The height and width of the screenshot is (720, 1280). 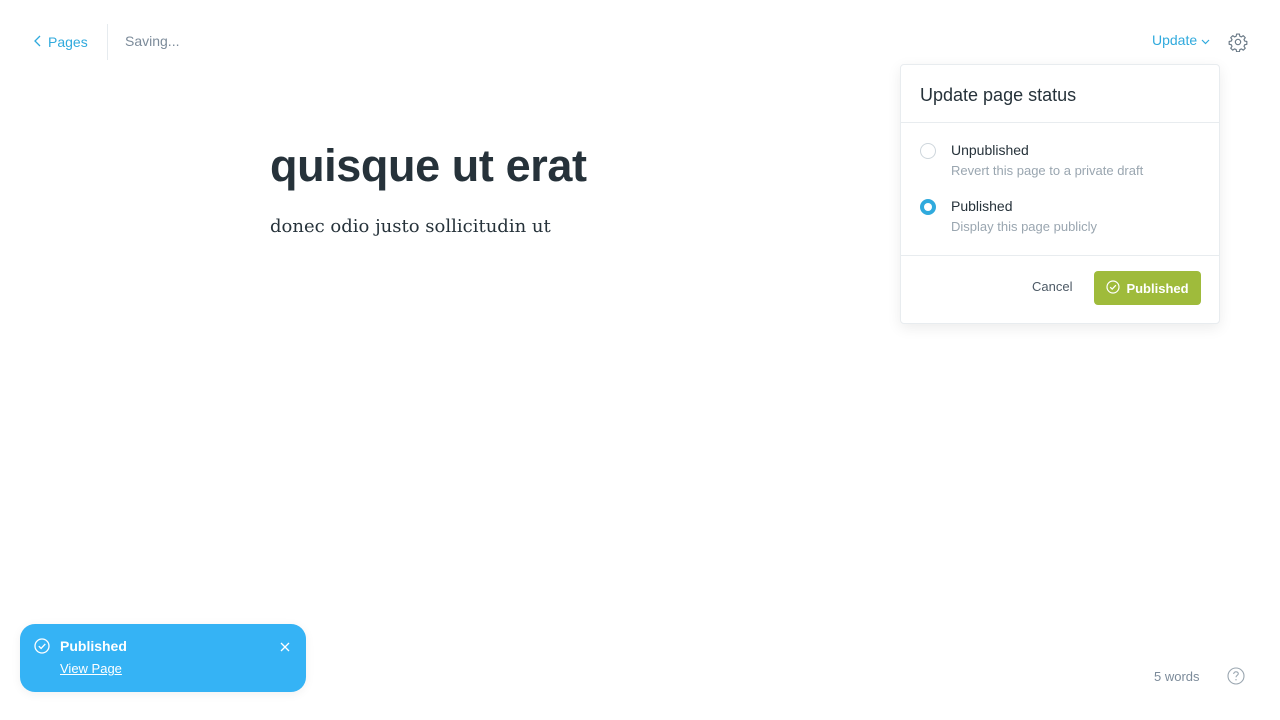 I want to click on close-notification-button, so click(x=285, y=647).